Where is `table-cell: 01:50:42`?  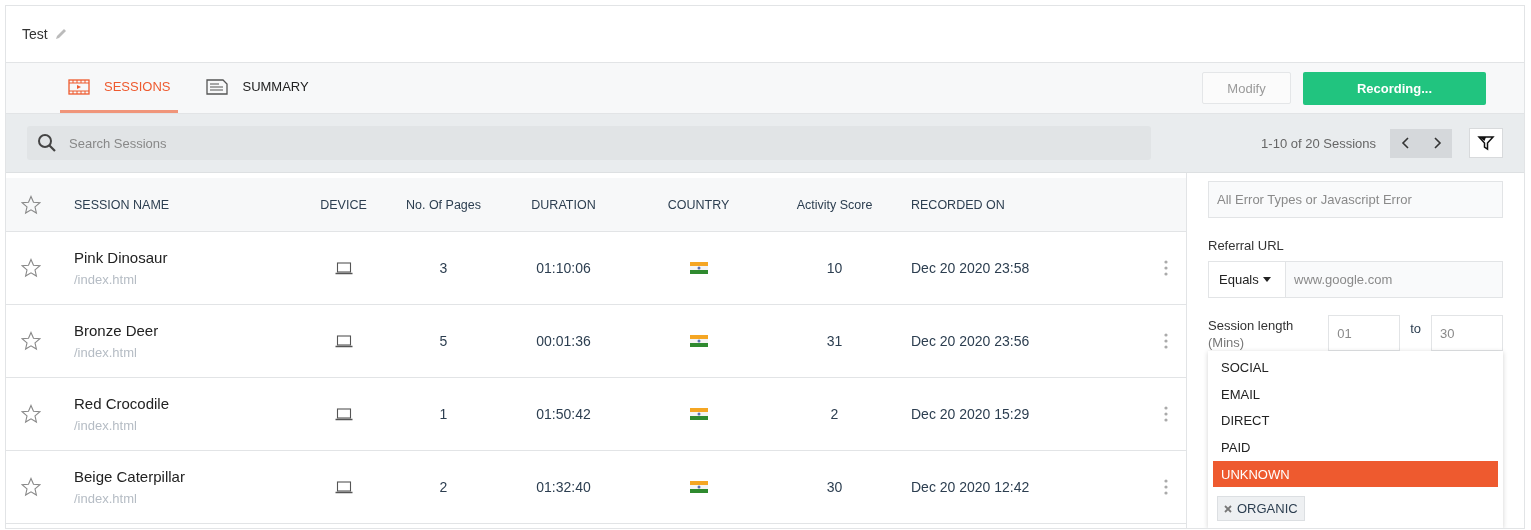 table-cell: 01:50:42 is located at coordinates (563, 414).